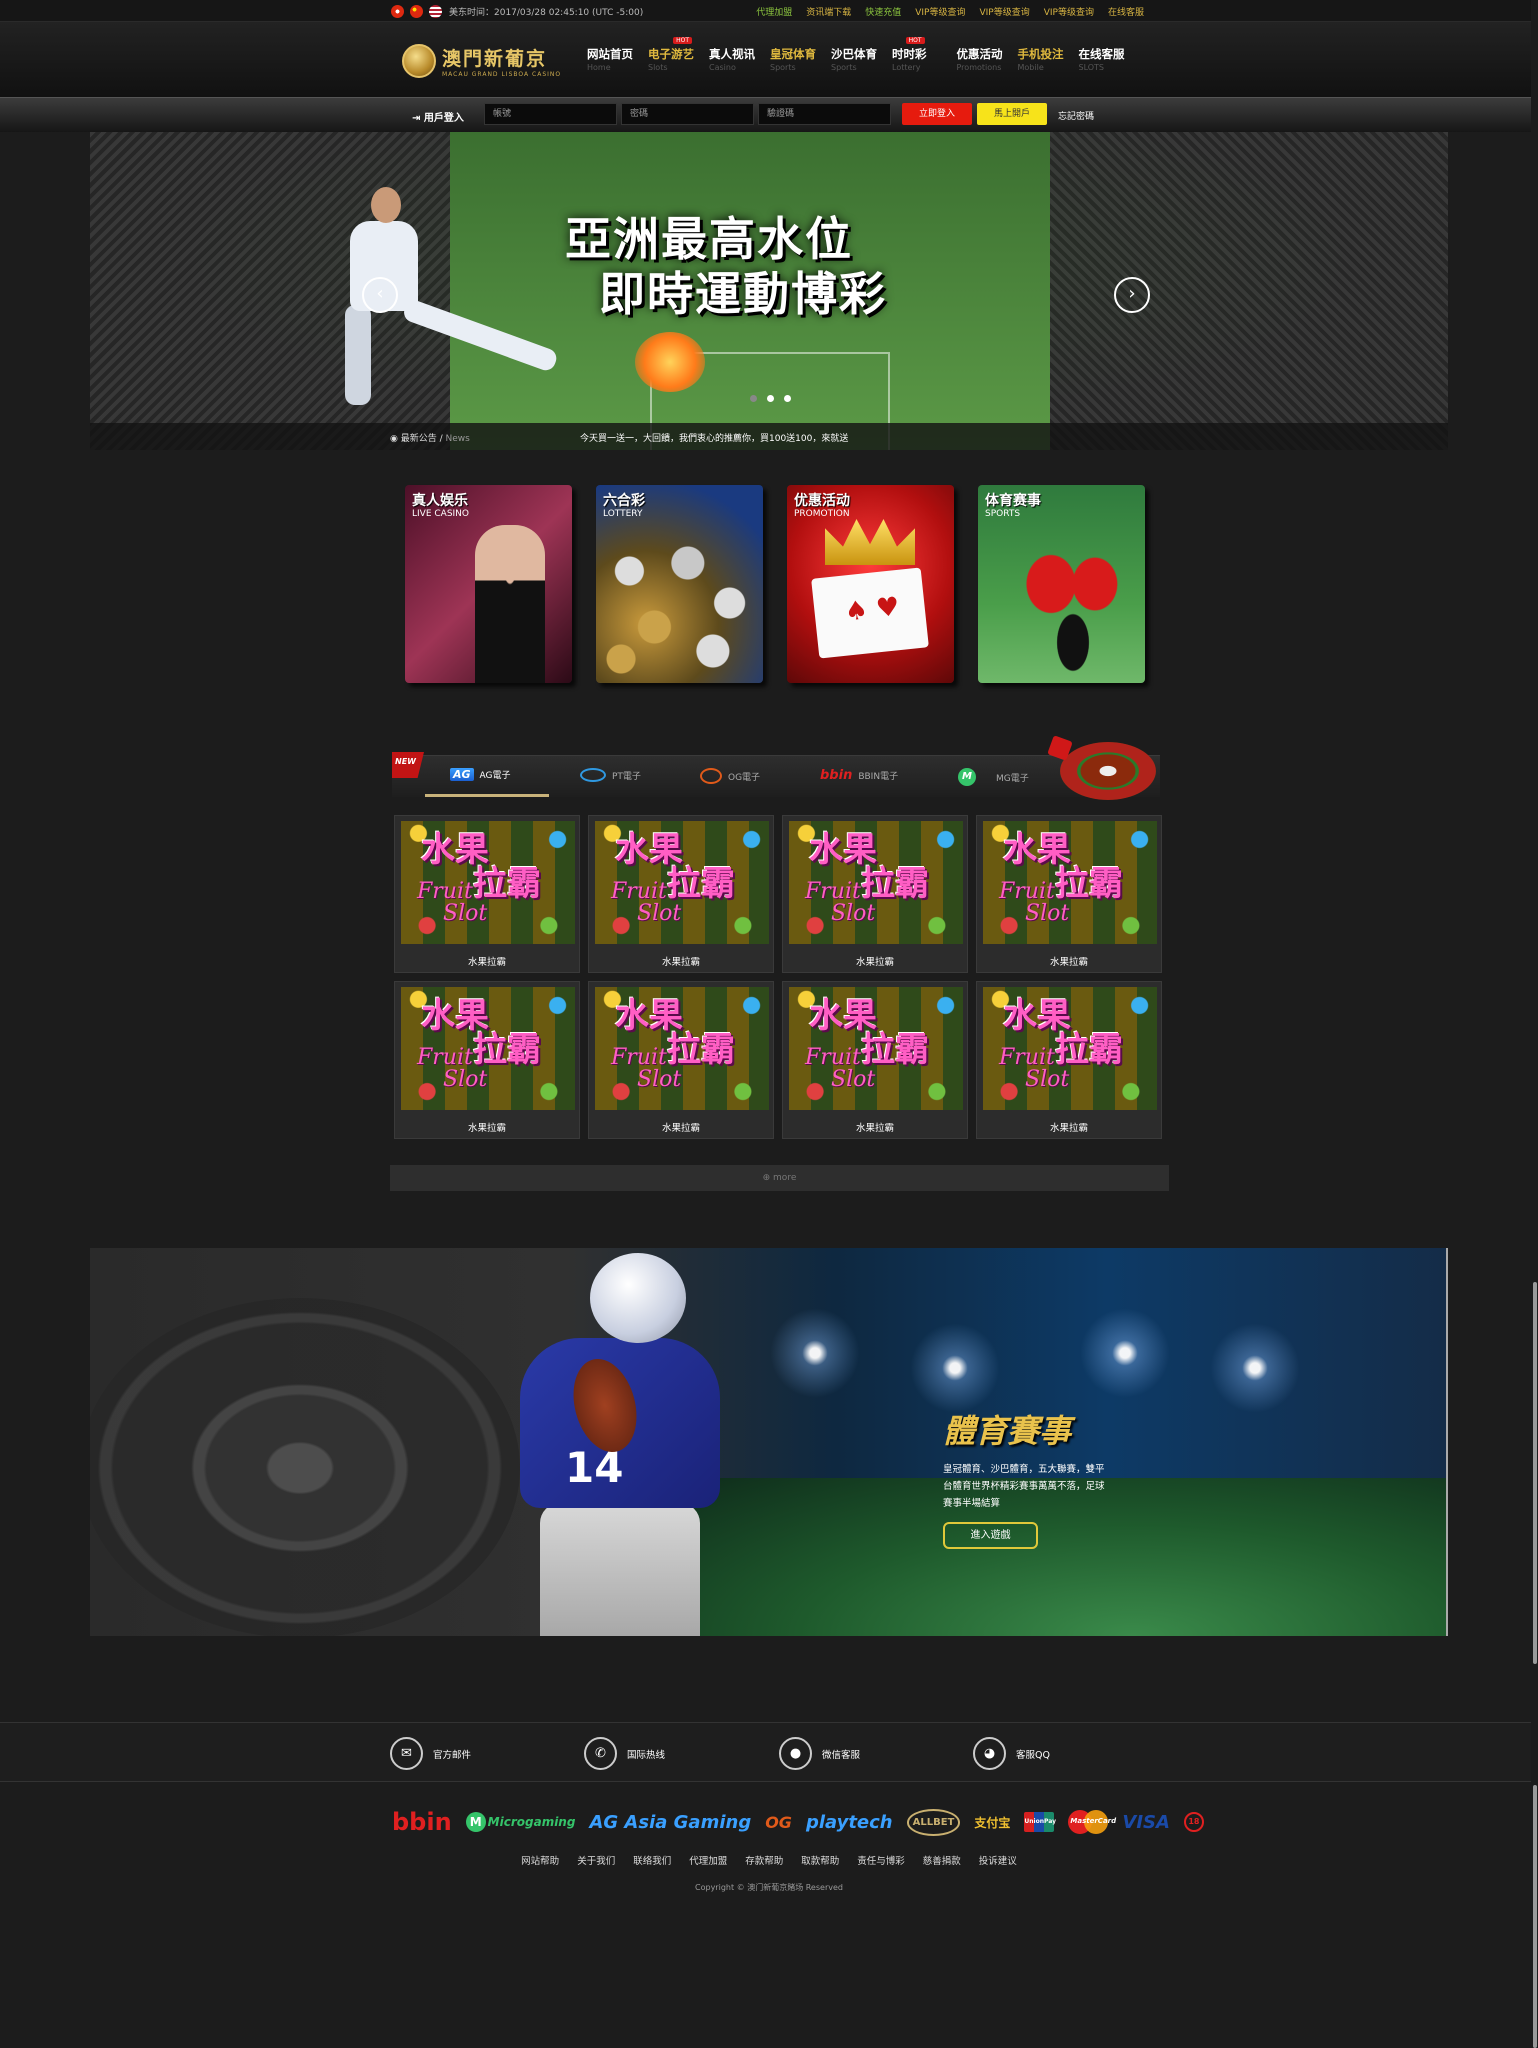  I want to click on top-link-support: 在线客服, so click(1126, 11).